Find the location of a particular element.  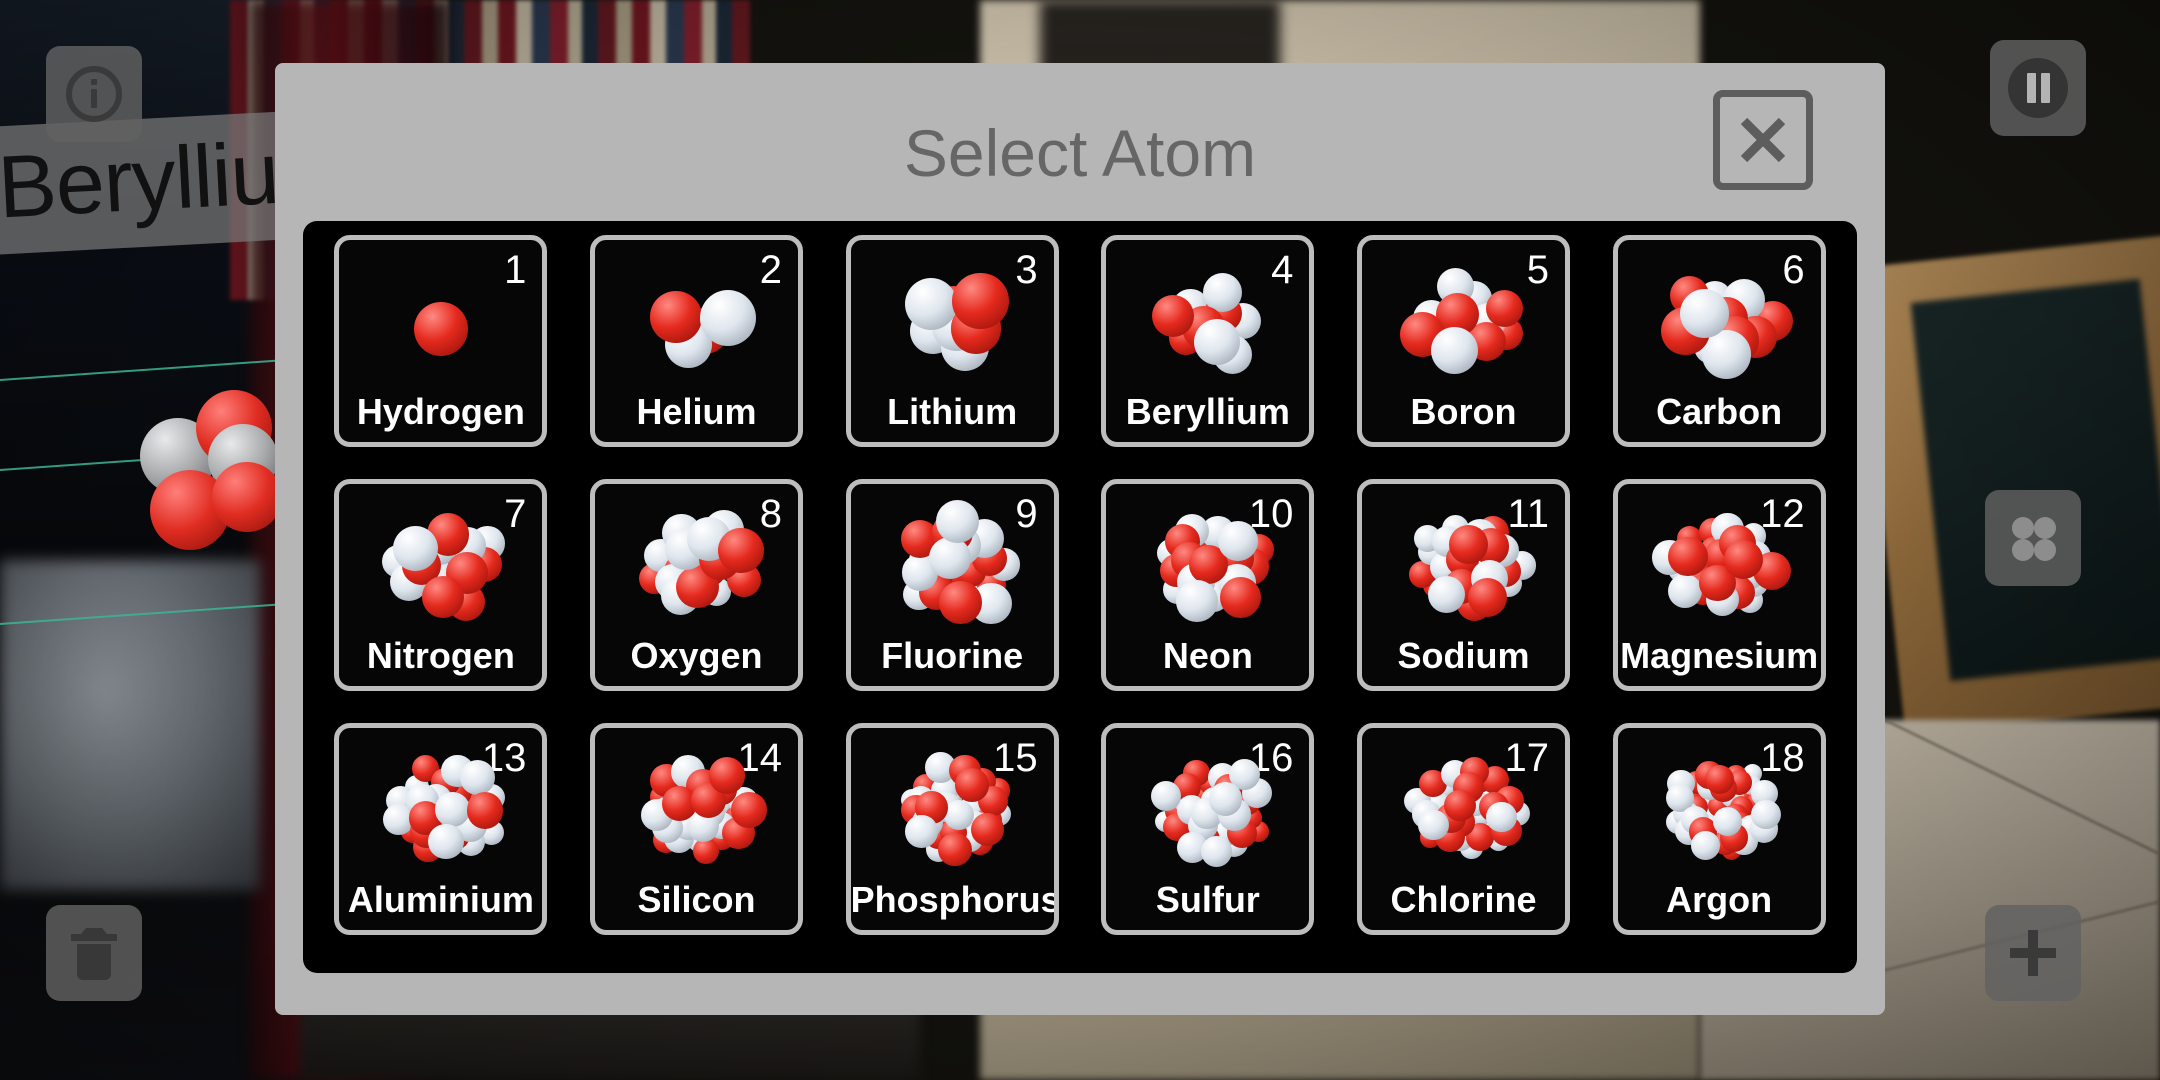

atom-cell-oxygen: 8 Oxygen is located at coordinates (696, 585).